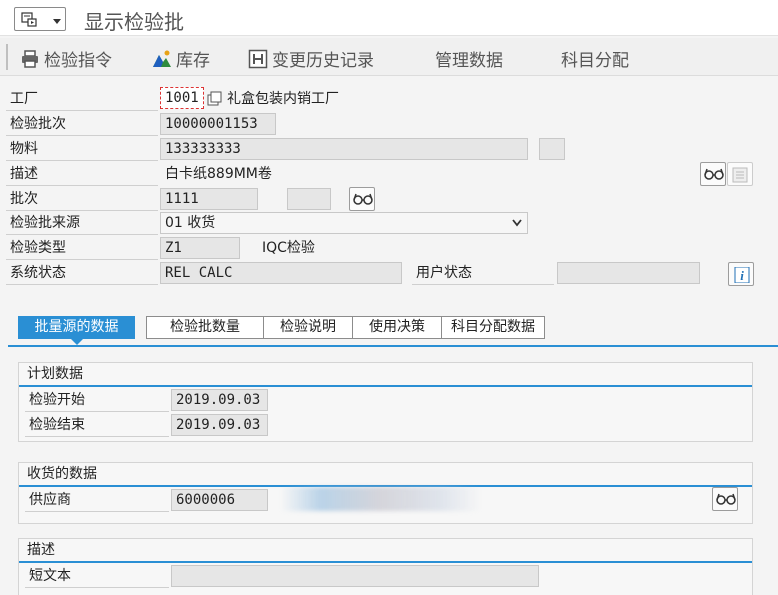  Describe the element at coordinates (82, 149) in the screenshot. I see `material-label: 物料` at that location.